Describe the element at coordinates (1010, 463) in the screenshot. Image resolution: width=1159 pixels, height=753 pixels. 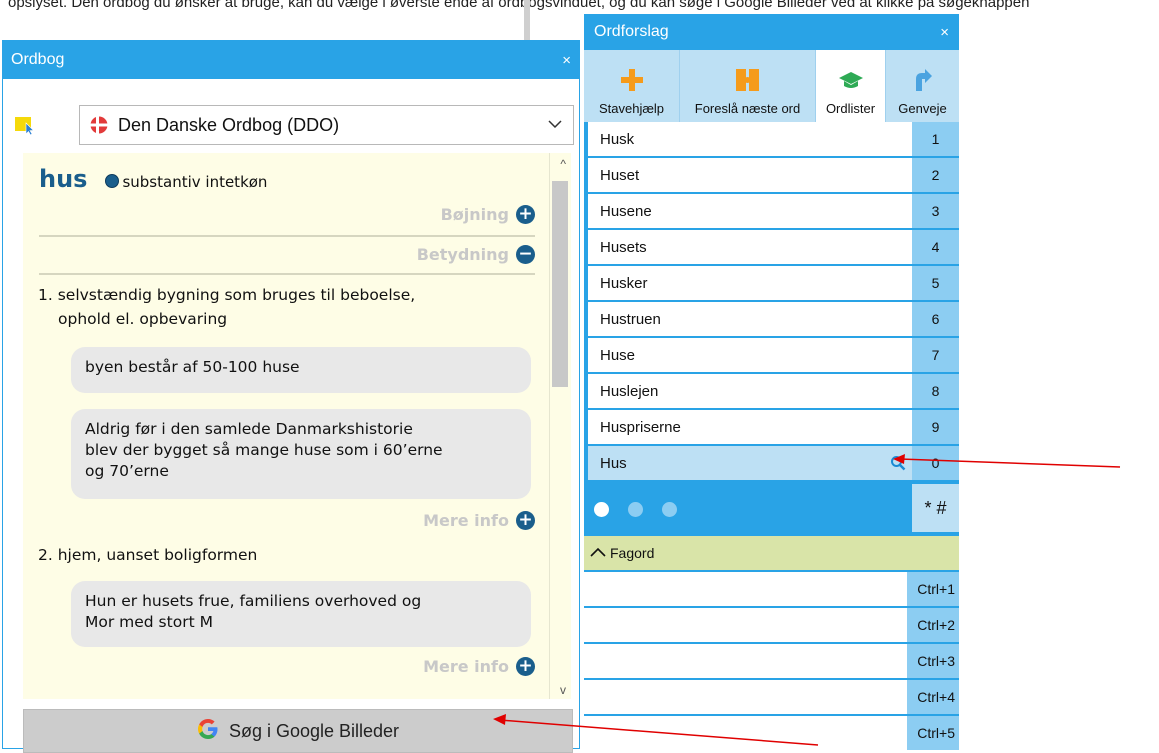
I see `arrow-to-search-icon` at that location.